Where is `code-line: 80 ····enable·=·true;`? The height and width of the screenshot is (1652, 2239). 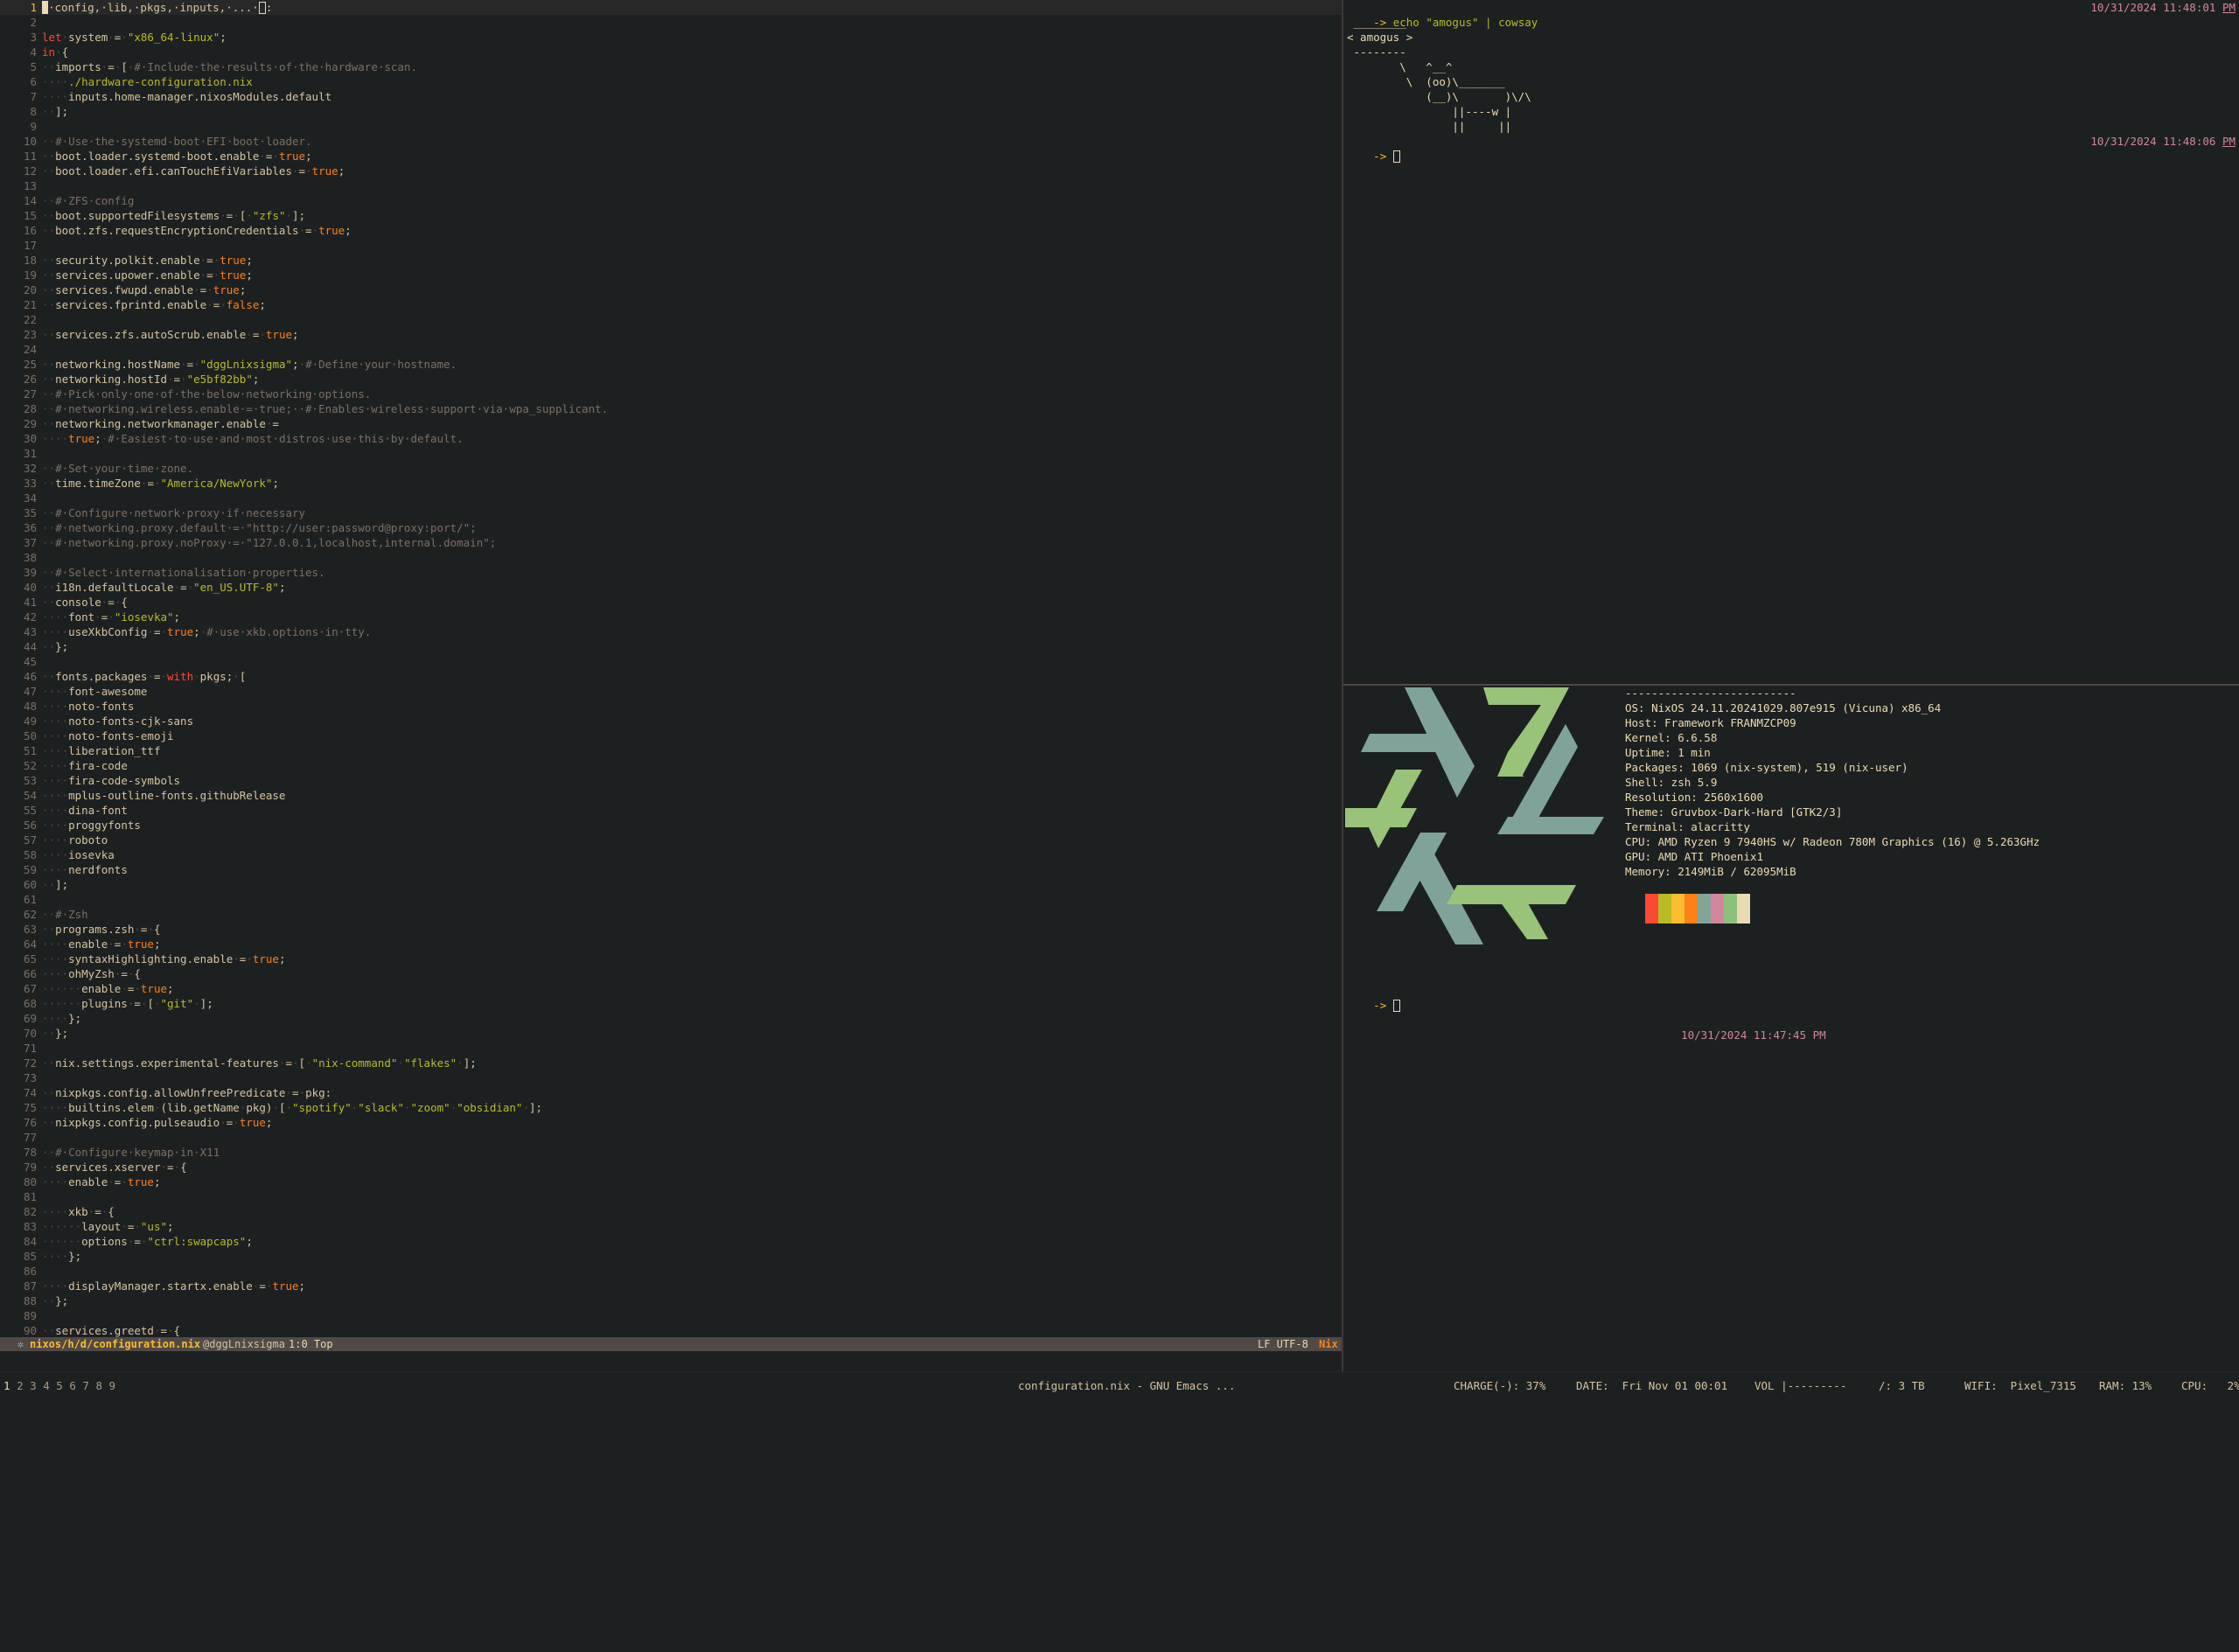
code-line: 80 ····enable·=·true; is located at coordinates (671, 1182).